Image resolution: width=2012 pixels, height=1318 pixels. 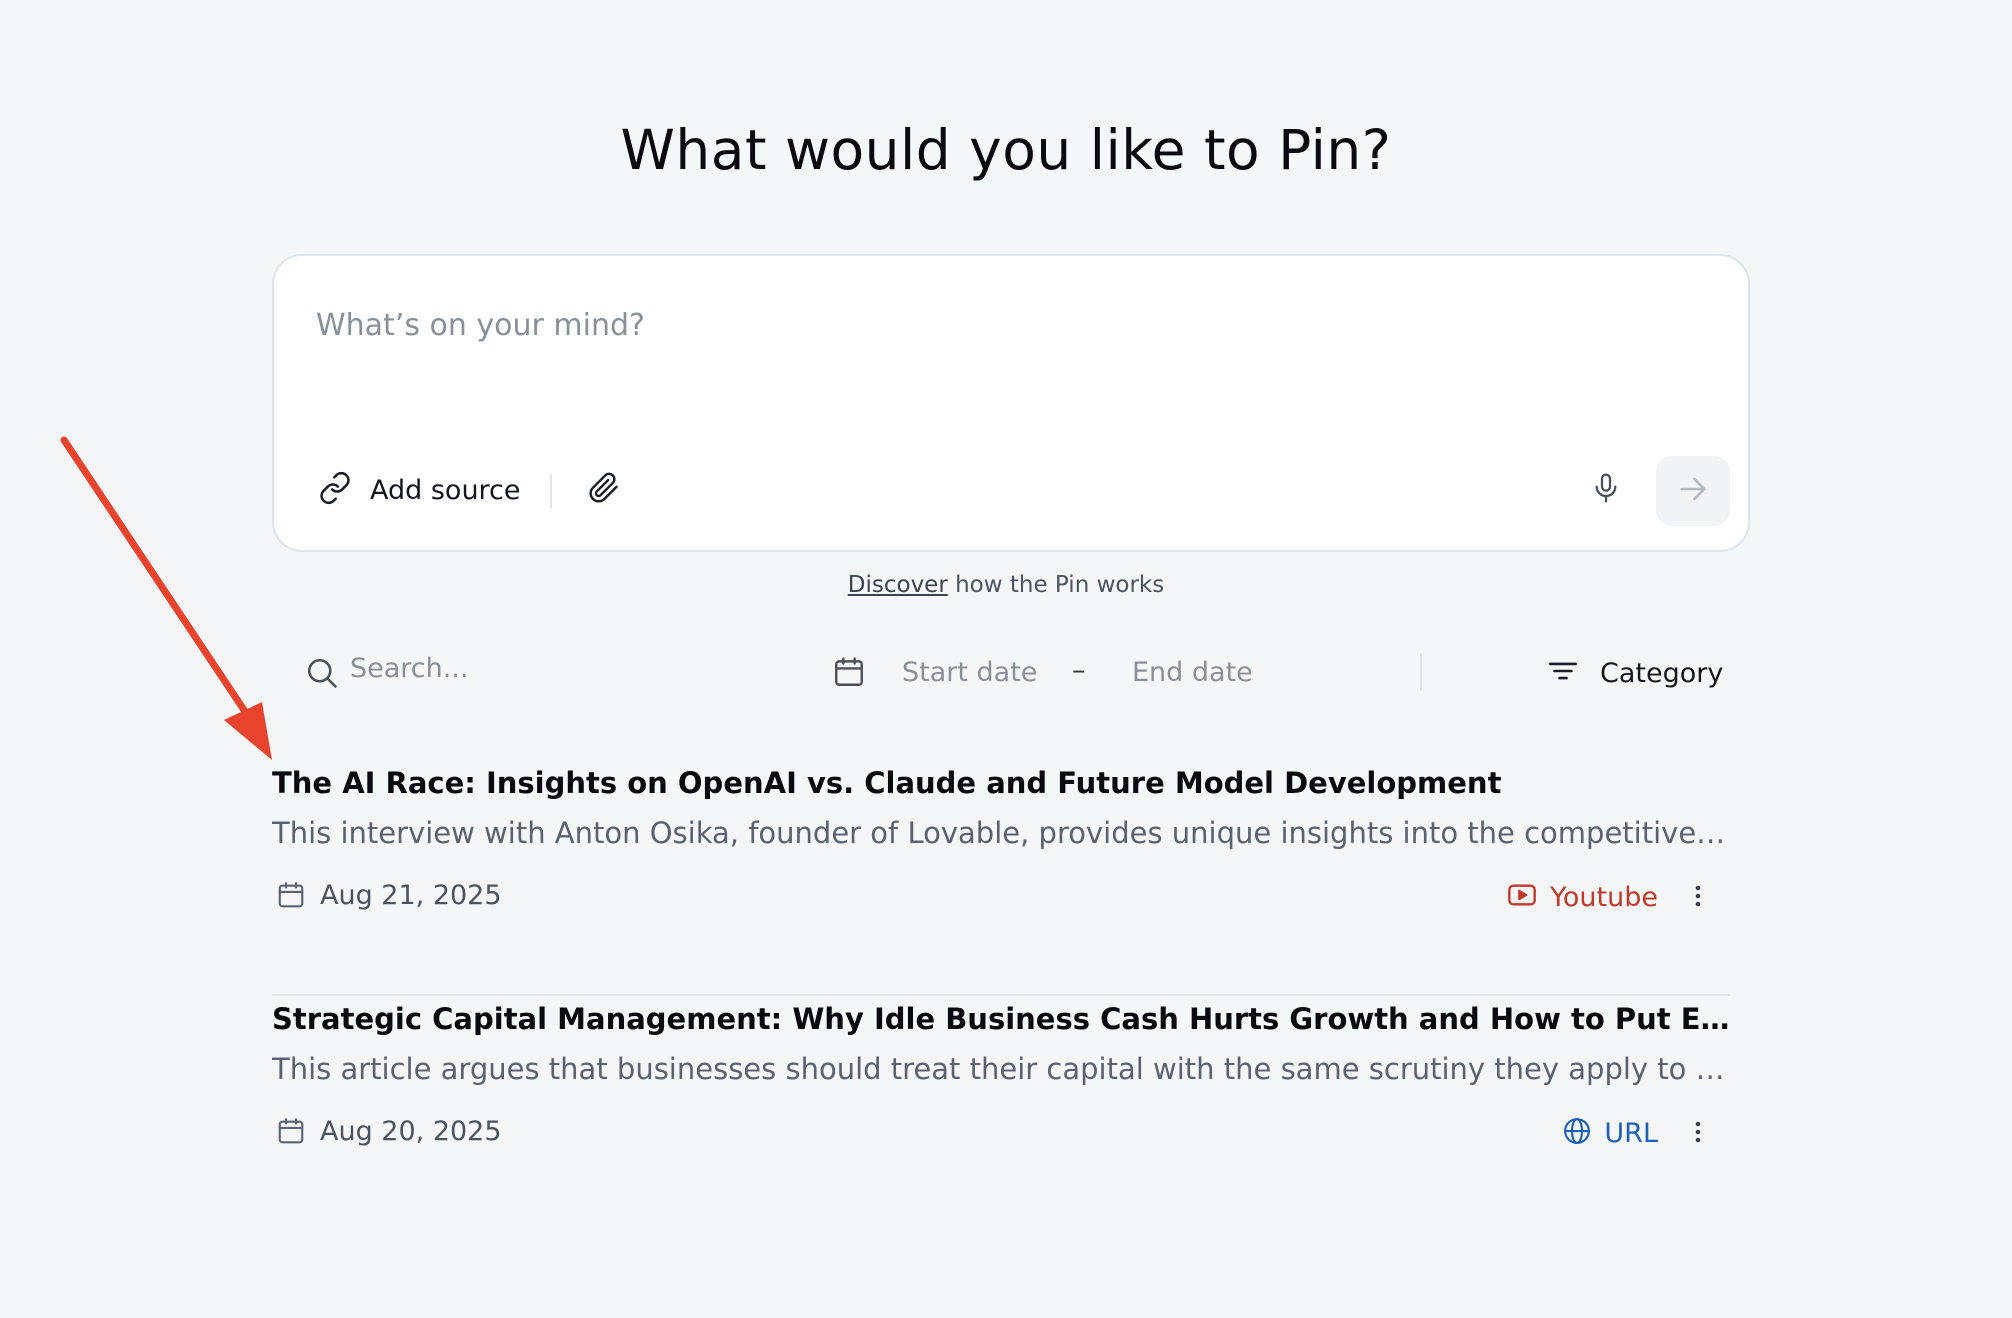 What do you see at coordinates (1631, 1133) in the screenshot?
I see `item-source-label: URL` at bounding box center [1631, 1133].